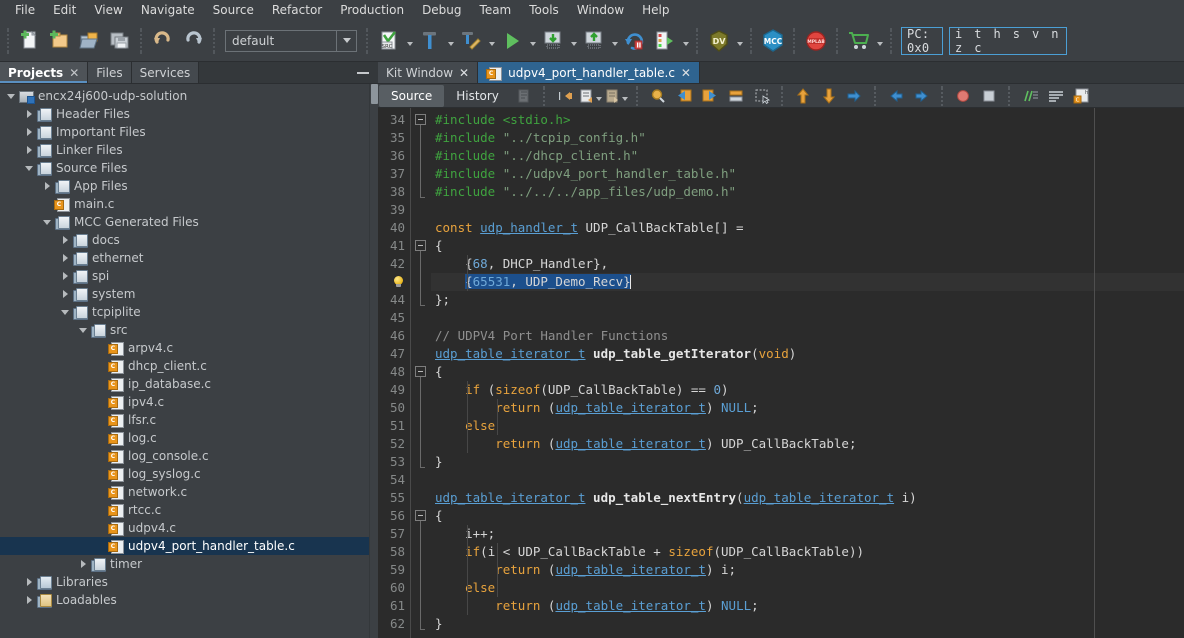 This screenshot has width=1184, height=638. Describe the element at coordinates (665, 41) in the screenshot. I see `debug-project-icon` at that location.